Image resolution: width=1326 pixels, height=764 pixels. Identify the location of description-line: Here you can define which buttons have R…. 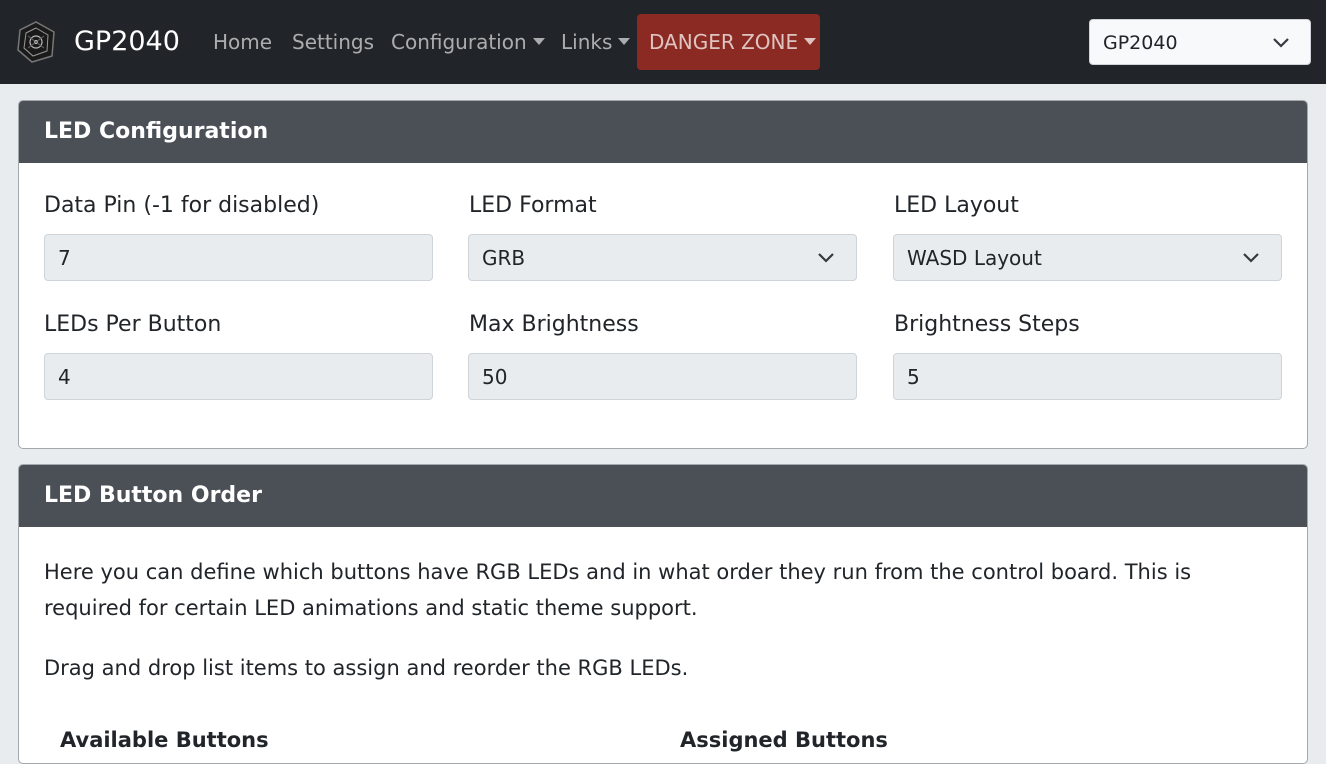
(618, 572).